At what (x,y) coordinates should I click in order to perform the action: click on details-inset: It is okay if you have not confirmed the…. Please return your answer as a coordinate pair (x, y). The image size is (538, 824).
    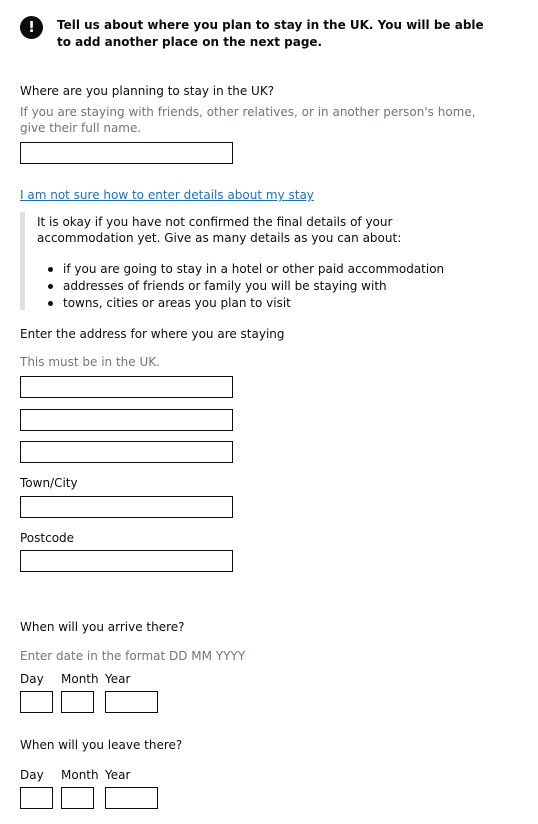
    Looking at the image, I should click on (247, 261).